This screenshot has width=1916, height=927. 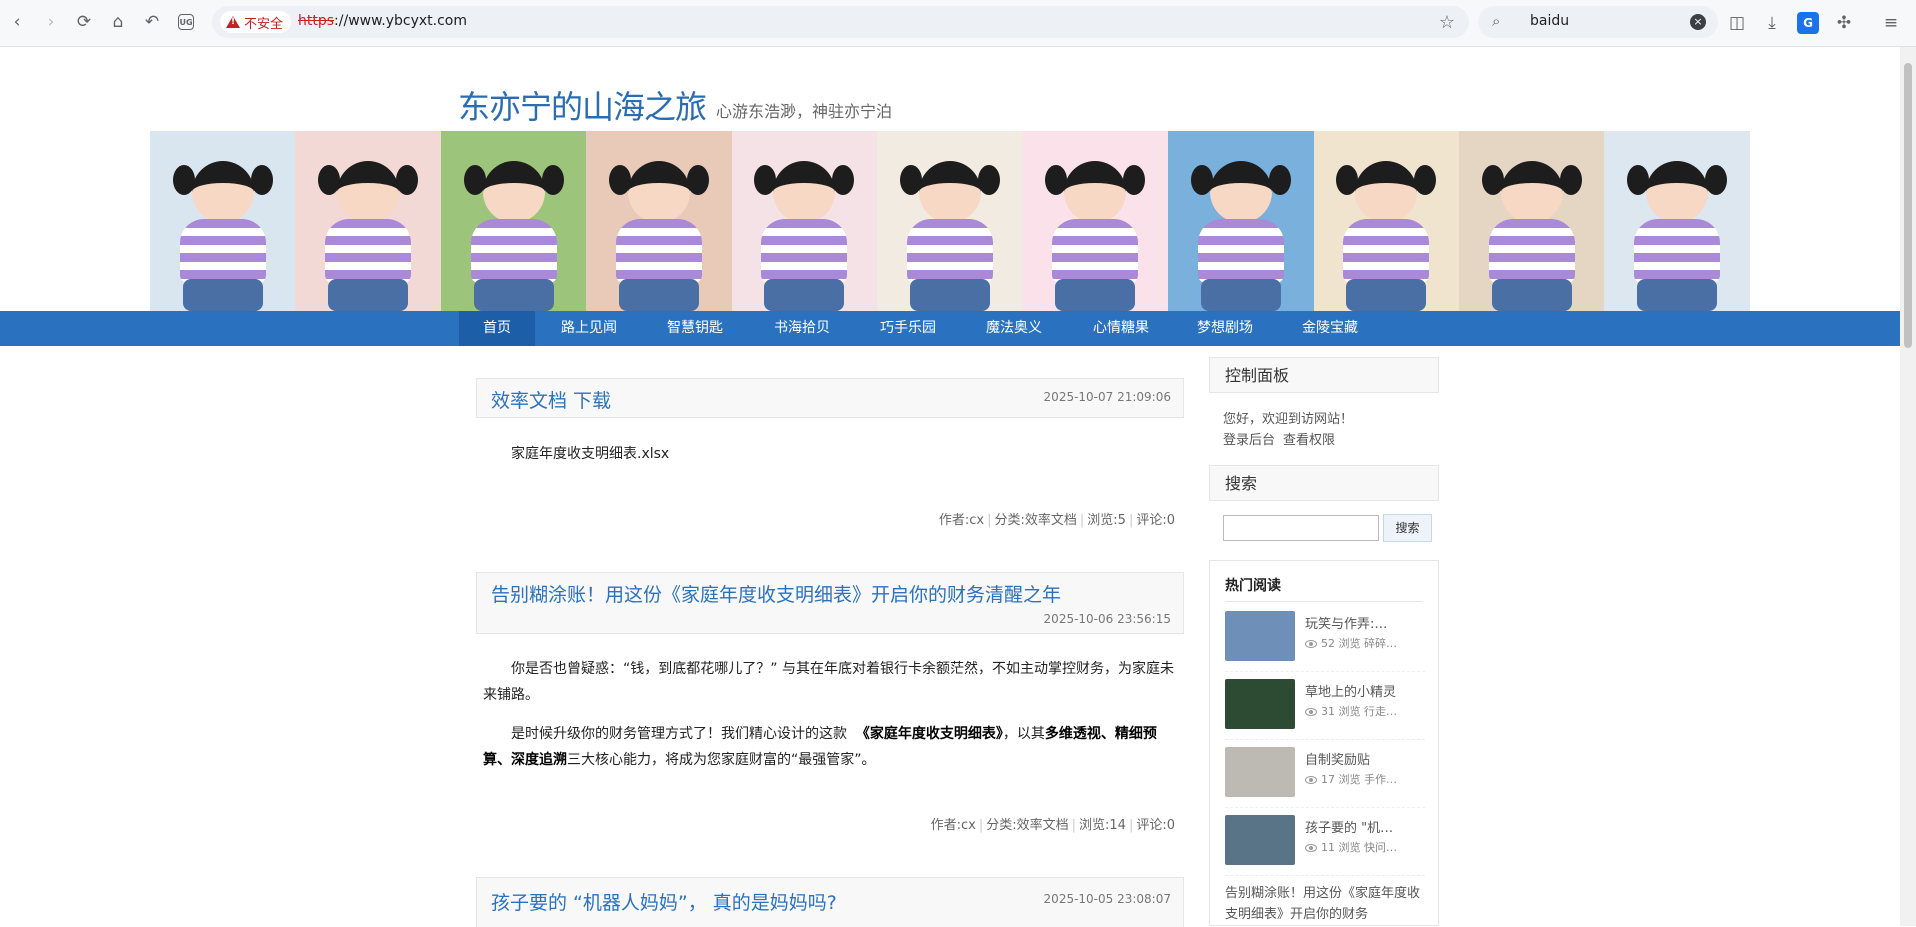 I want to click on paragraph-text: 三大核心能力，将成为您家庭财富的“最强管家”。, so click(x=721, y=760).